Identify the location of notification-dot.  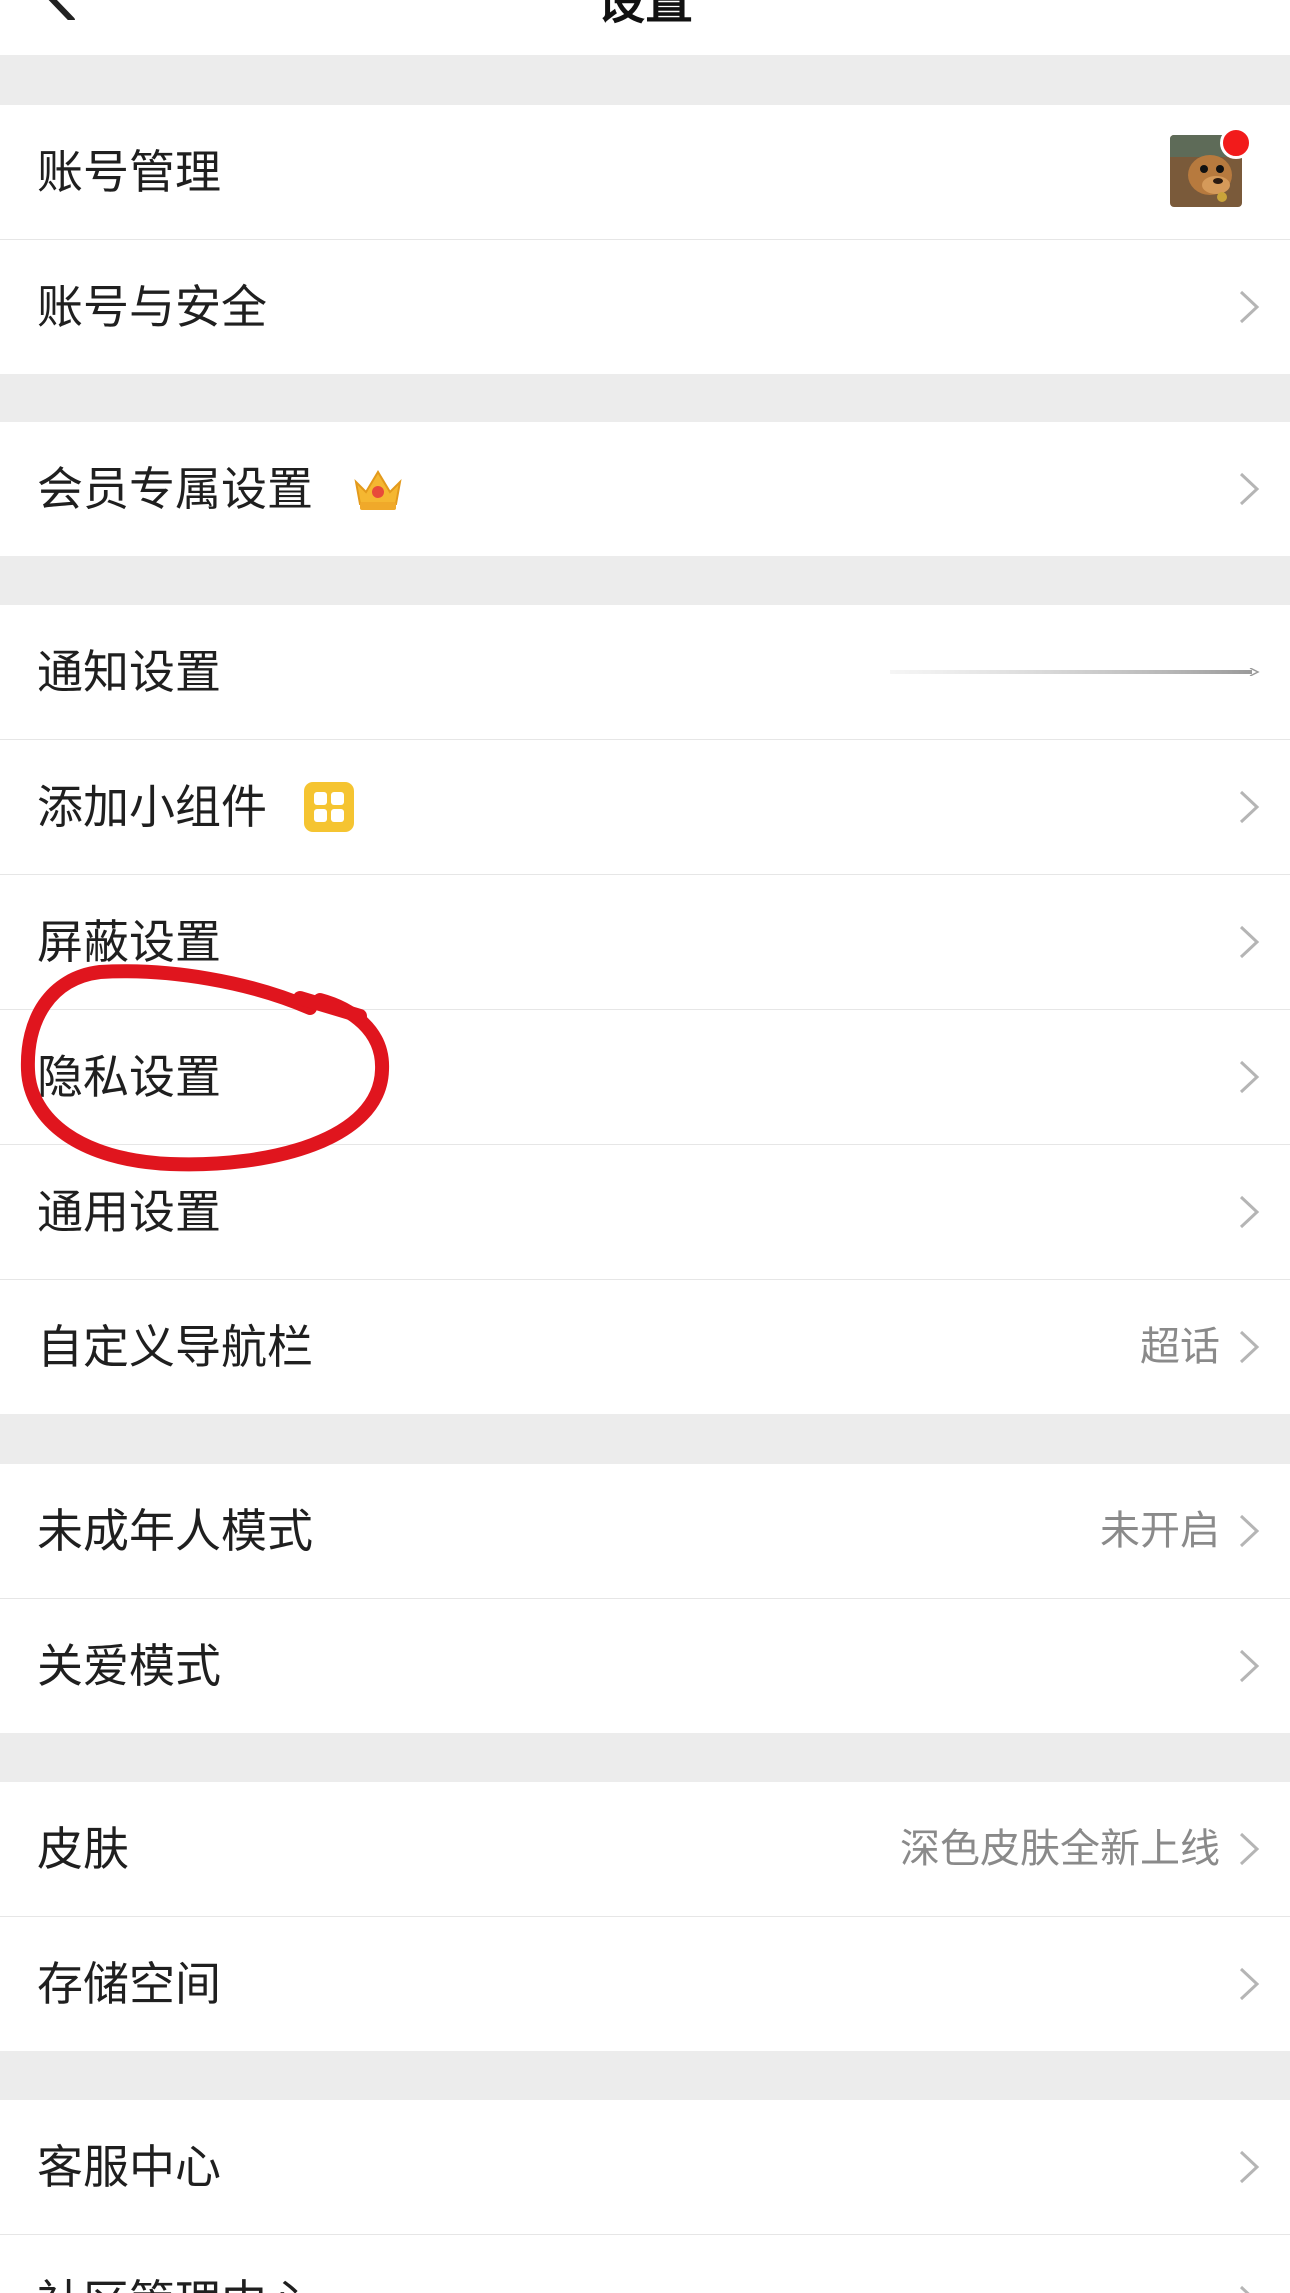
(1236, 143).